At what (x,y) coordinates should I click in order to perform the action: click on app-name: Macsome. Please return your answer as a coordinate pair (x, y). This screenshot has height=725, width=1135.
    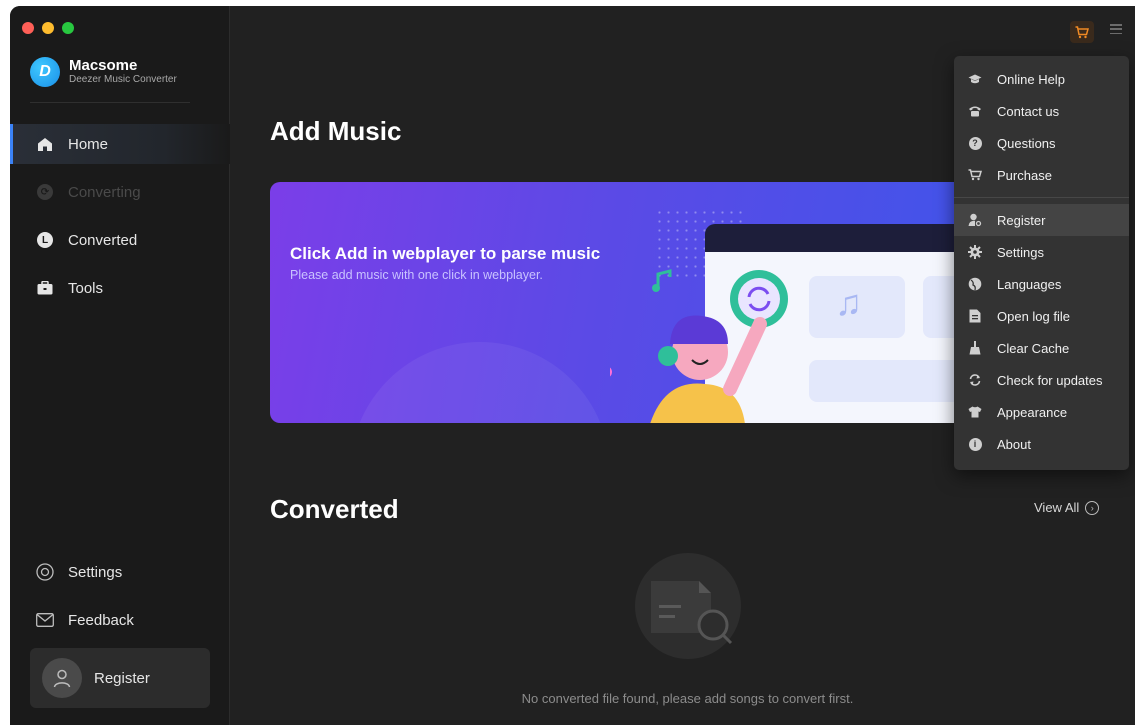
    Looking at the image, I should click on (103, 65).